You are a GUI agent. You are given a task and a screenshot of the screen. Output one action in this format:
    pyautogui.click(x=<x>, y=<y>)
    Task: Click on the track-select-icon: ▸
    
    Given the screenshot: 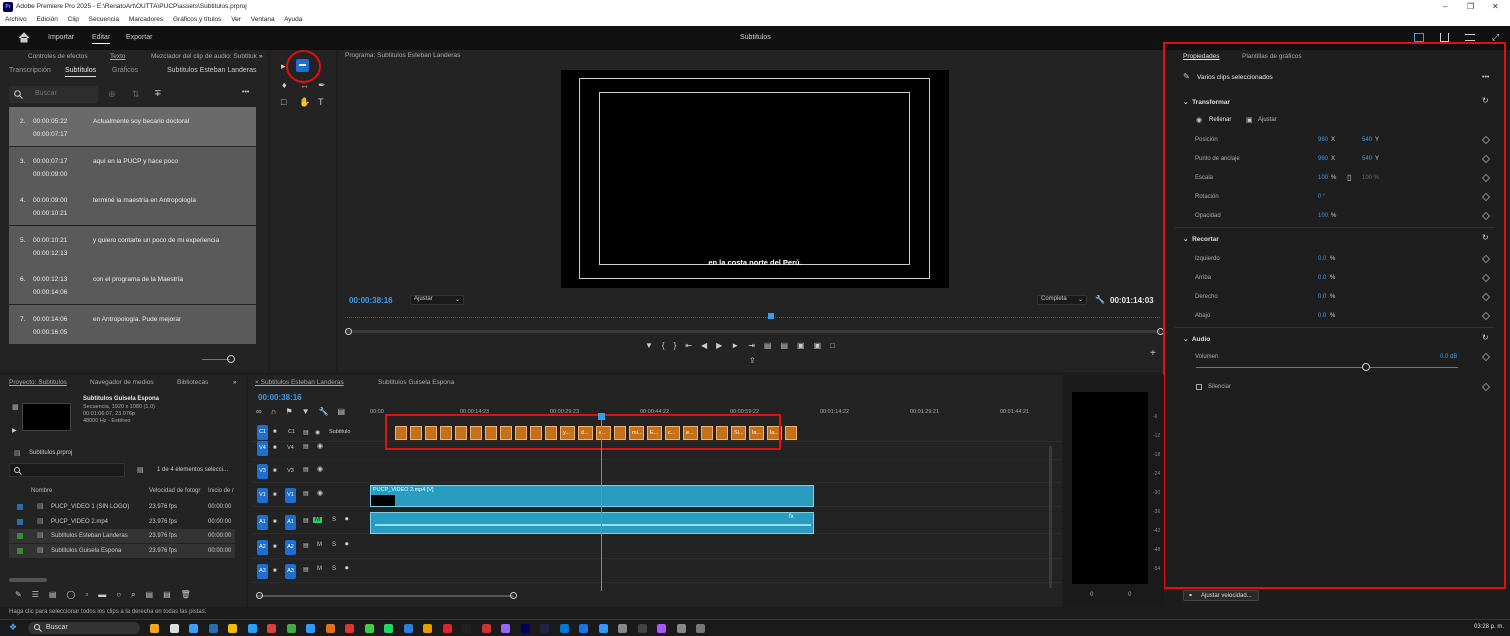 What is the action you would take?
    pyautogui.click(x=283, y=66)
    